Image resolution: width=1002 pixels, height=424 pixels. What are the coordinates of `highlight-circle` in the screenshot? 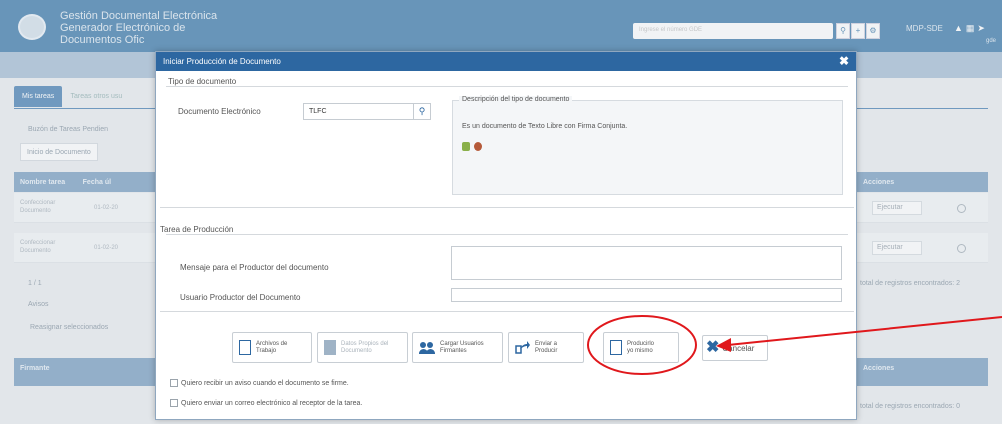 It's located at (642, 345).